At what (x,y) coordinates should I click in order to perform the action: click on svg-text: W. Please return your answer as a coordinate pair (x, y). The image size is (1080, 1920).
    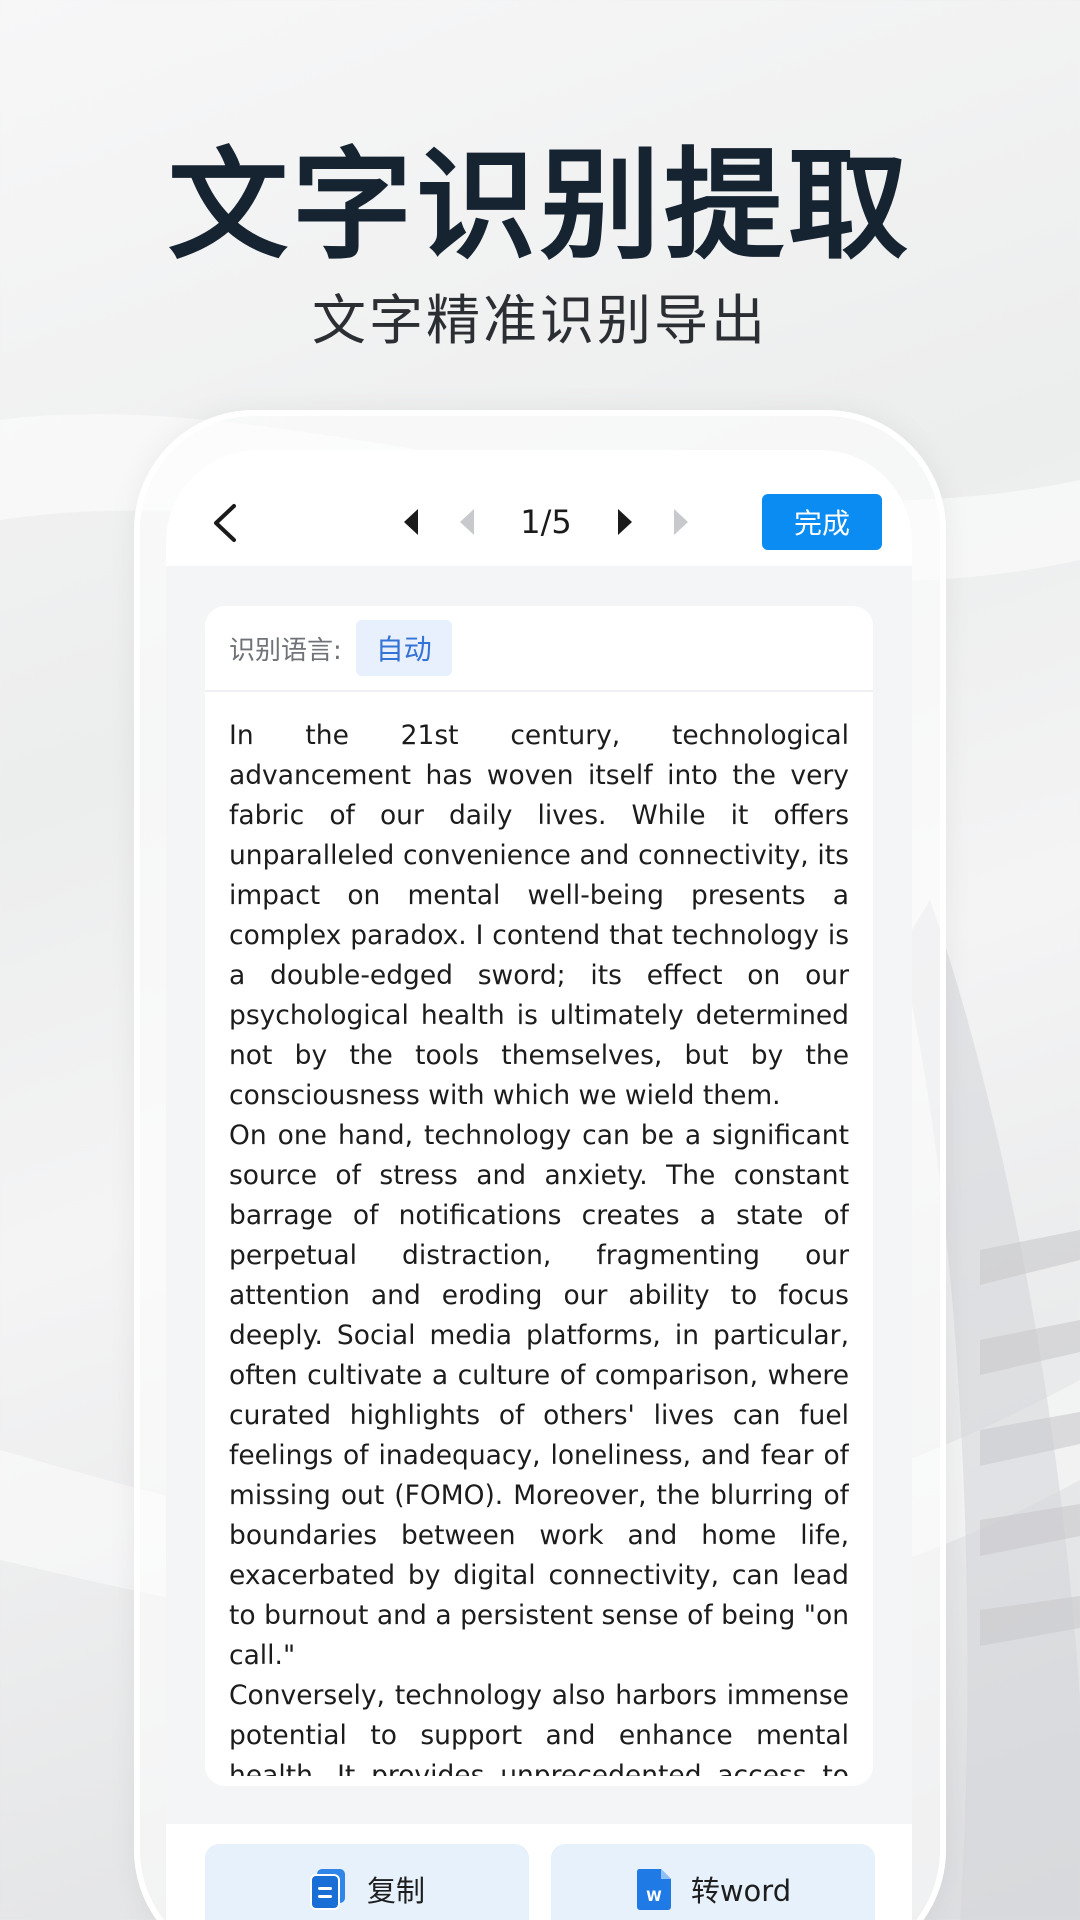
    Looking at the image, I should click on (653, 1897).